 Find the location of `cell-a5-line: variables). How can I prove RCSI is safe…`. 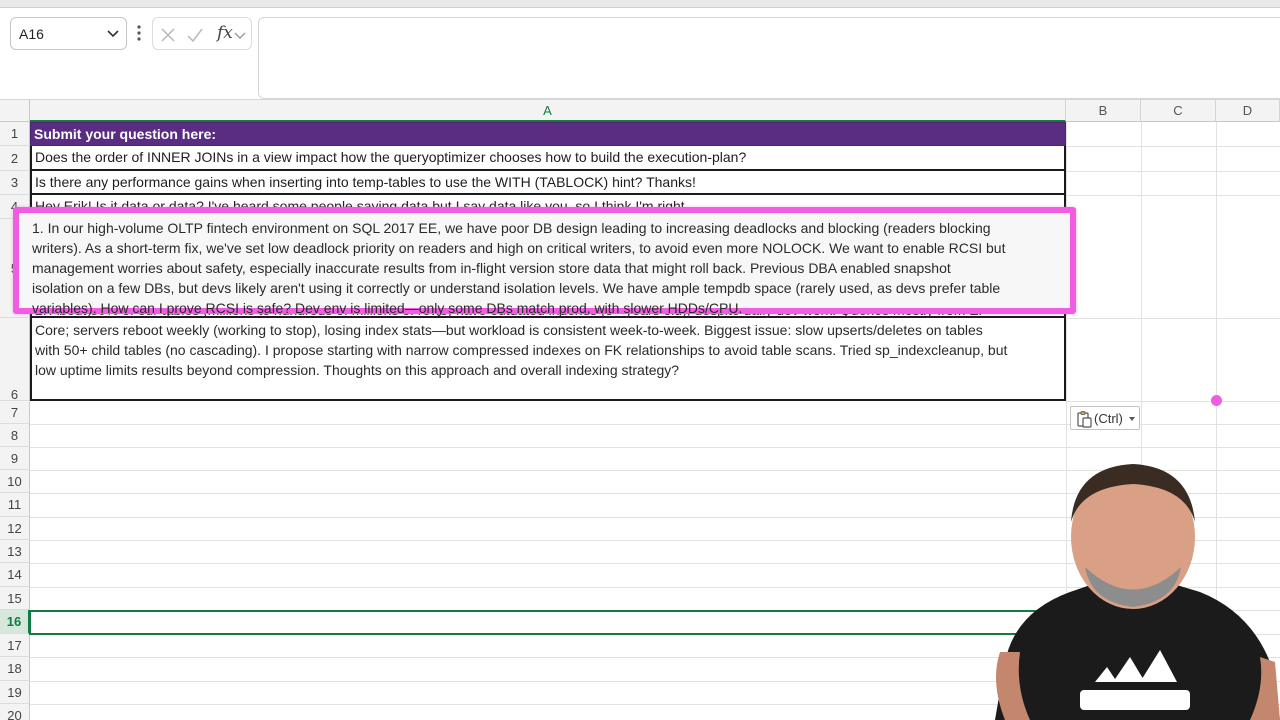

cell-a5-line: variables). How can I prove RCSI is safe… is located at coordinates (387, 308).